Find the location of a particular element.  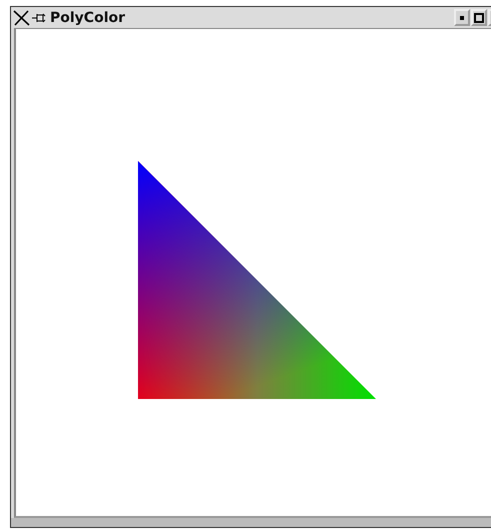

maximize-button is located at coordinates (479, 17).